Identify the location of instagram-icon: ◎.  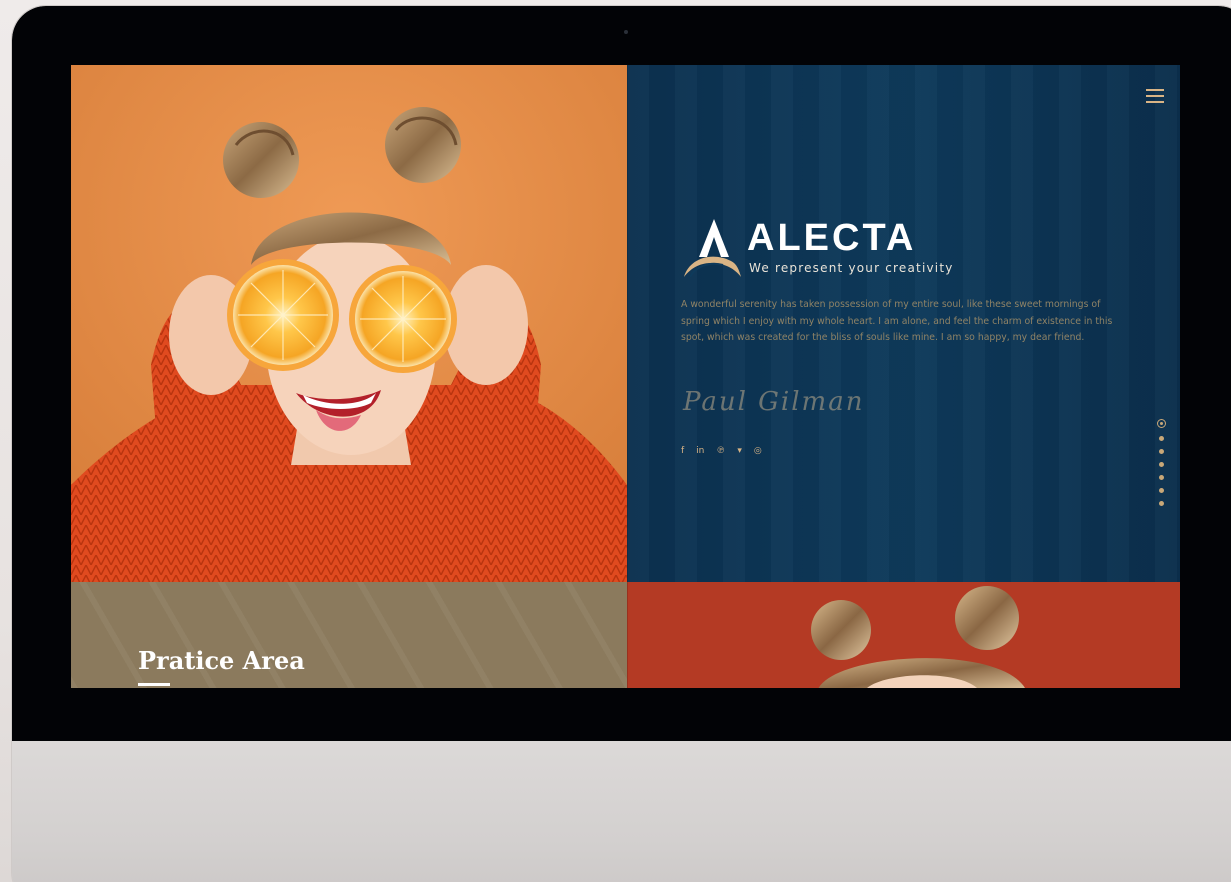
(758, 451).